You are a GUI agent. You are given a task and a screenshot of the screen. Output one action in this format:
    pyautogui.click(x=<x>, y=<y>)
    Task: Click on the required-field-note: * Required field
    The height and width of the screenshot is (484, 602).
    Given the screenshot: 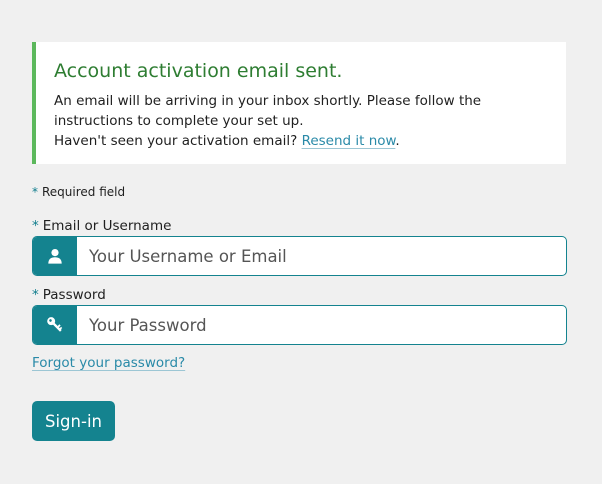 What is the action you would take?
    pyautogui.click(x=78, y=192)
    